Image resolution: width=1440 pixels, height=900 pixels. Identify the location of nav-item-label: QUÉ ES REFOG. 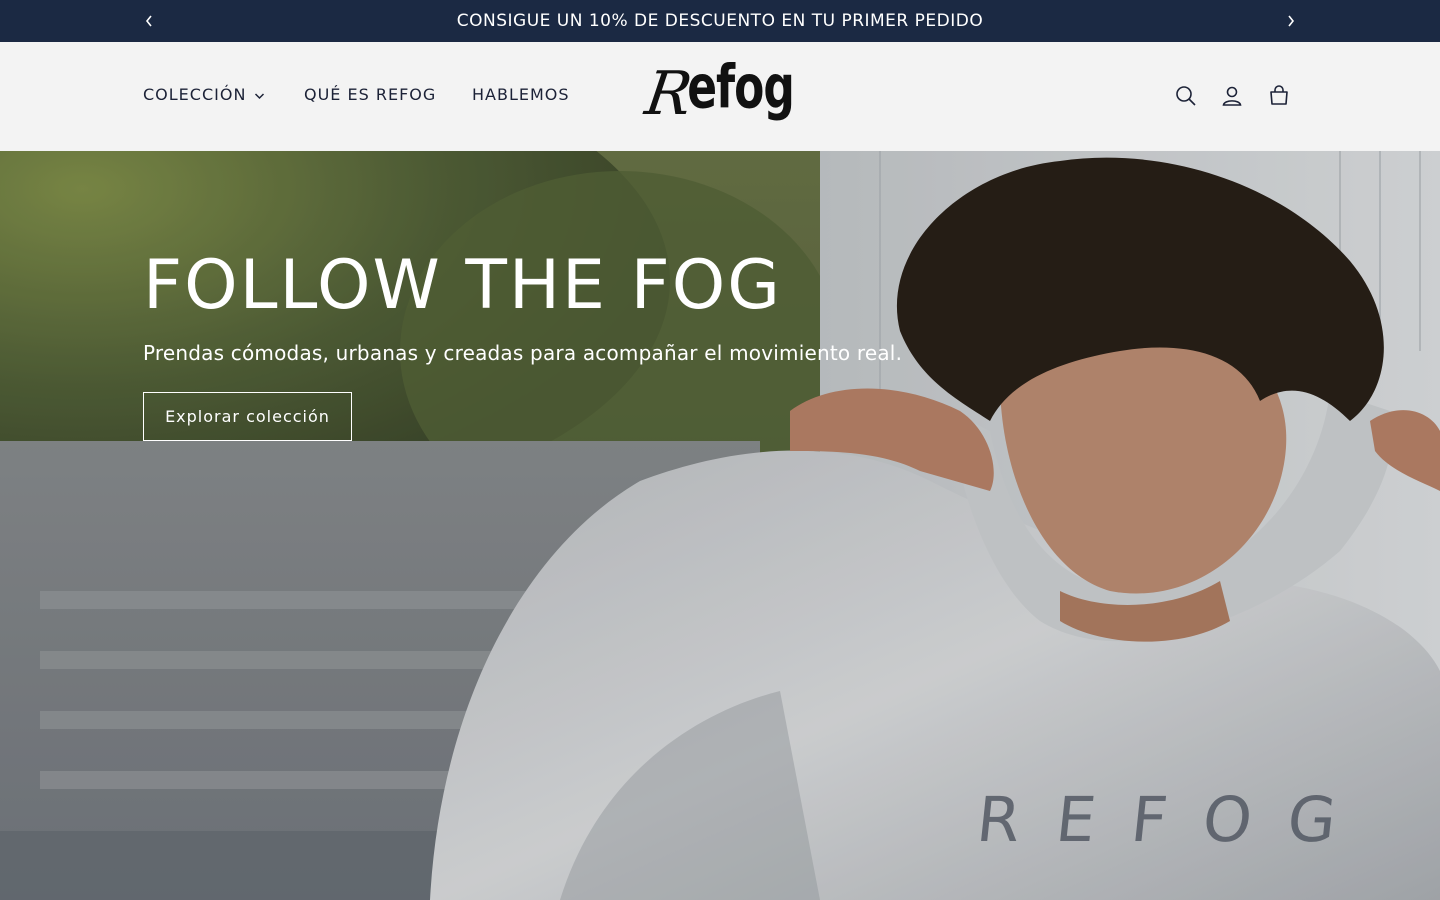
(370, 94).